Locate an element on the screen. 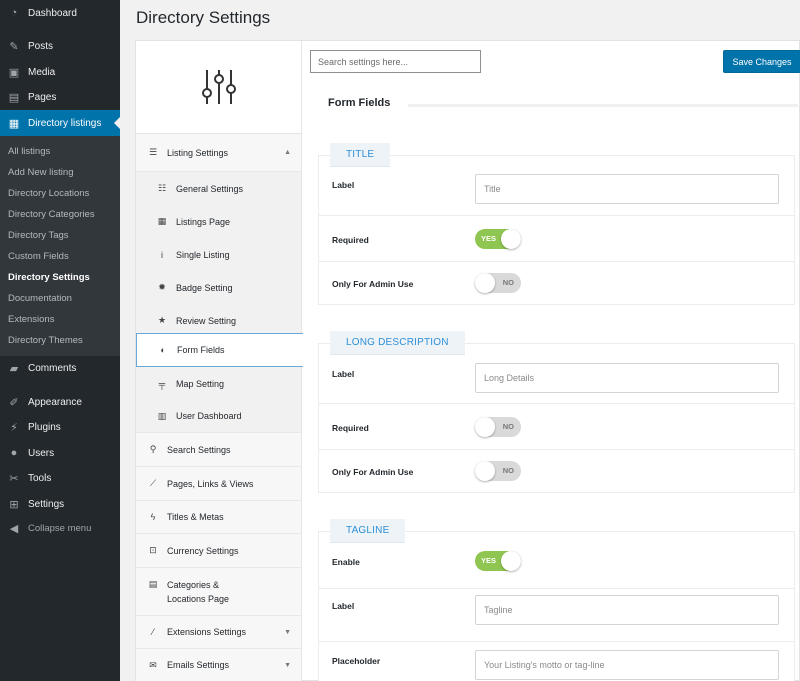 The image size is (800, 681). nav-form-fields: ◐ Form Fields is located at coordinates (219, 350).